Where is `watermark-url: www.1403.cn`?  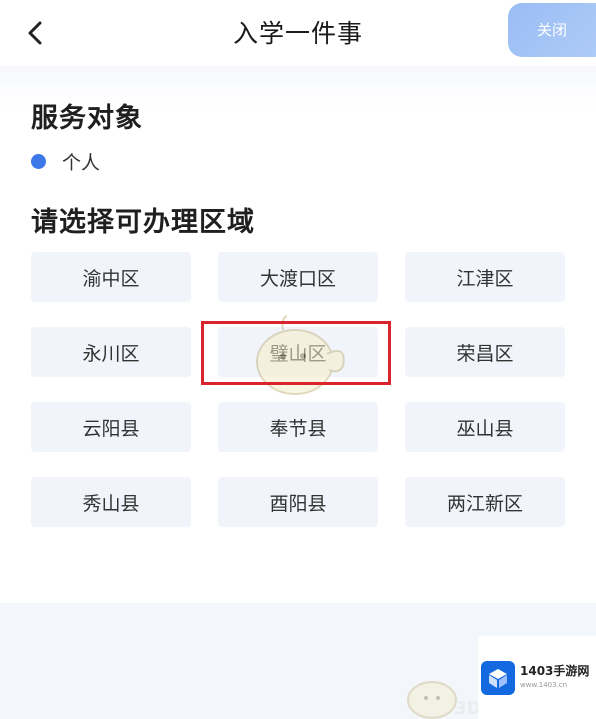
watermark-url: www.1403.cn is located at coordinates (544, 684).